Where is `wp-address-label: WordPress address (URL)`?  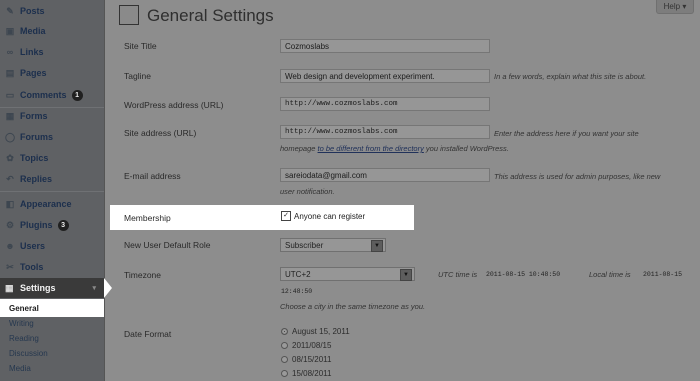 wp-address-label: WordPress address (URL) is located at coordinates (174, 105).